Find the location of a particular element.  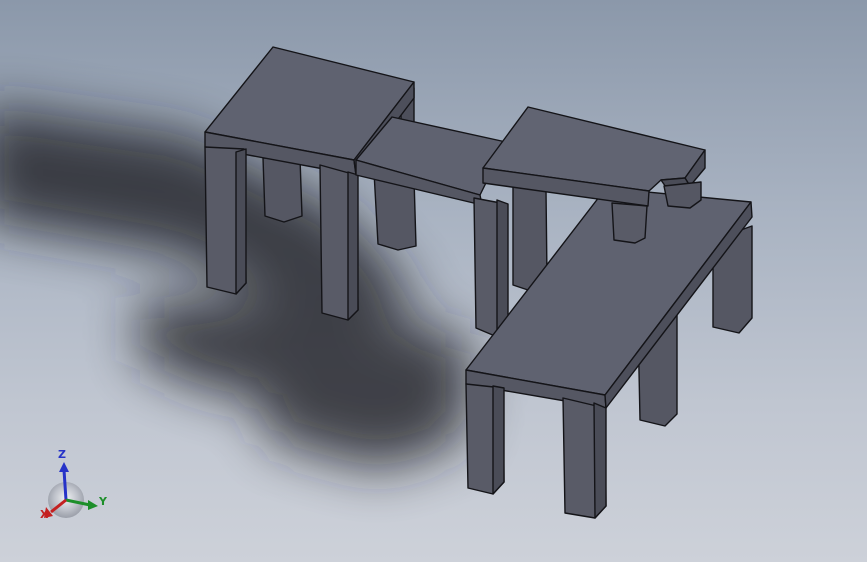

right-table-top is located at coordinates (608, 291).